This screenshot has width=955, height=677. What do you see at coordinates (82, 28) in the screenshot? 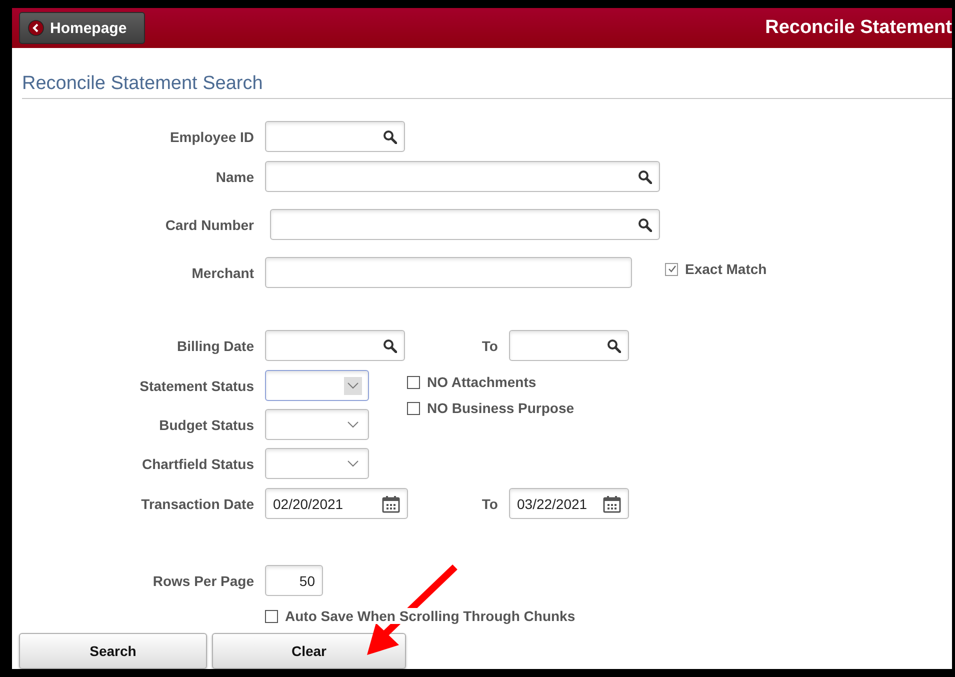
I see `homepage-button: Homepage` at bounding box center [82, 28].